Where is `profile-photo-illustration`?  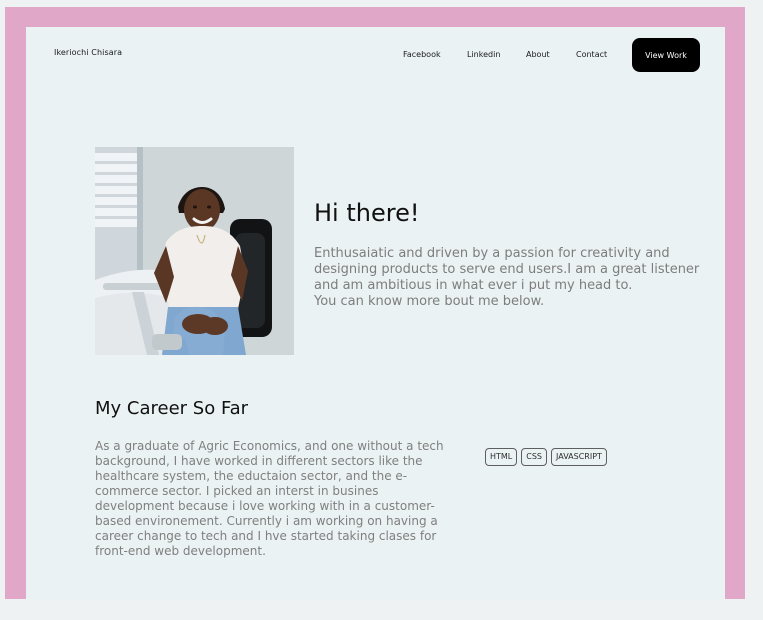
profile-photo-illustration is located at coordinates (194, 251).